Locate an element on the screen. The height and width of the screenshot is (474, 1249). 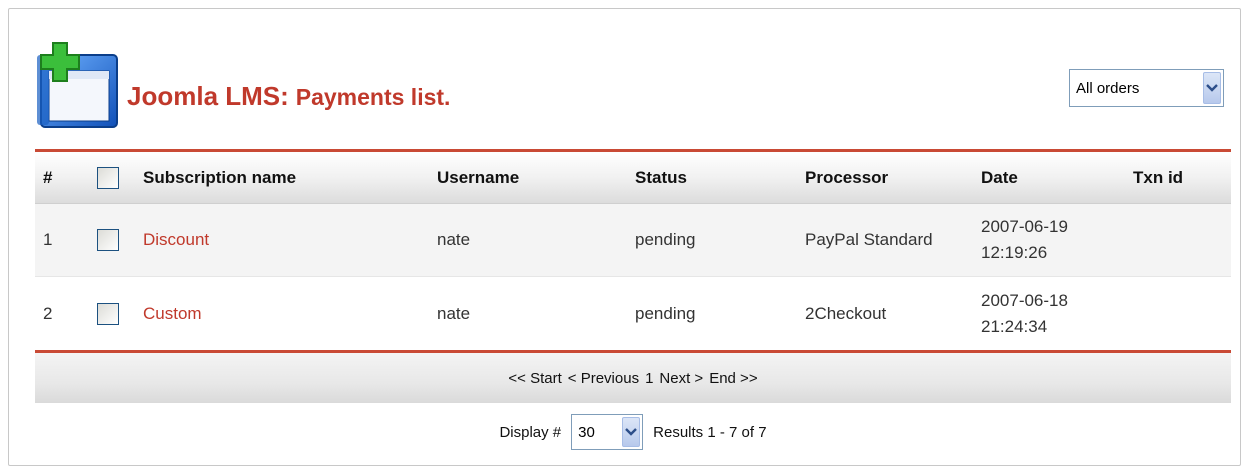
subscription-cell: Custom is located at coordinates (172, 313).